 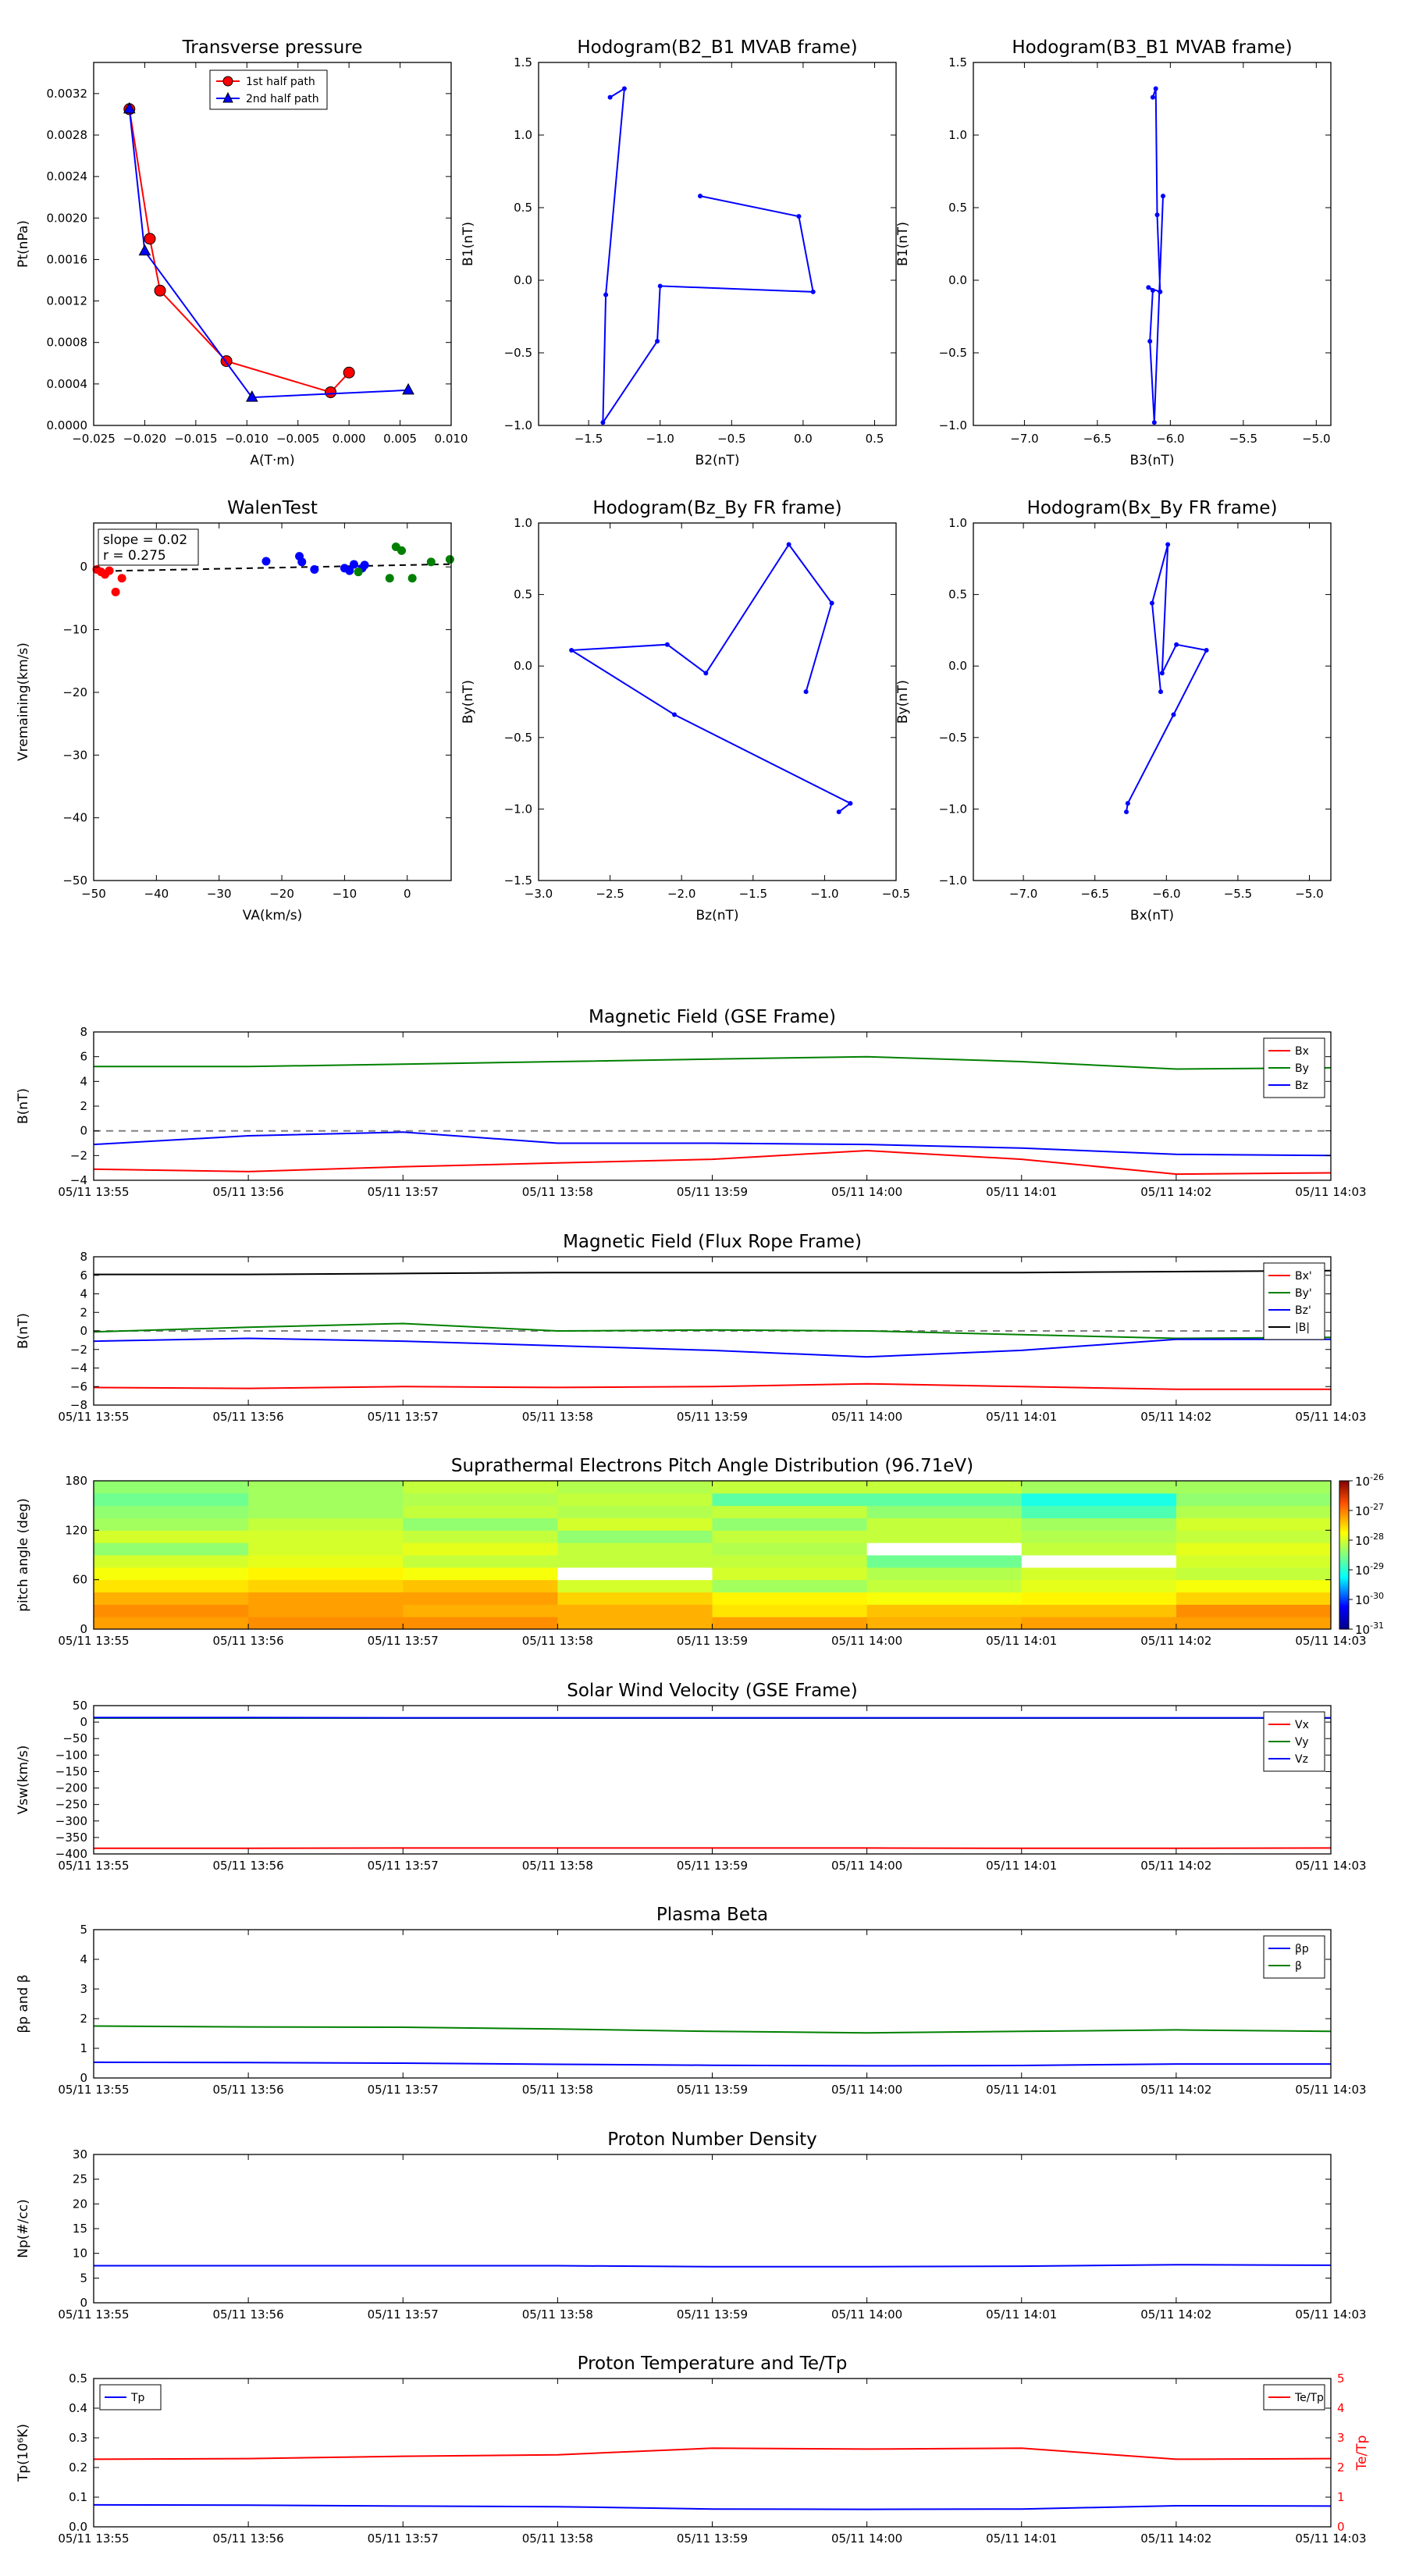 I want to click on walen-test-ytick-label: −20, so click(x=74, y=692).